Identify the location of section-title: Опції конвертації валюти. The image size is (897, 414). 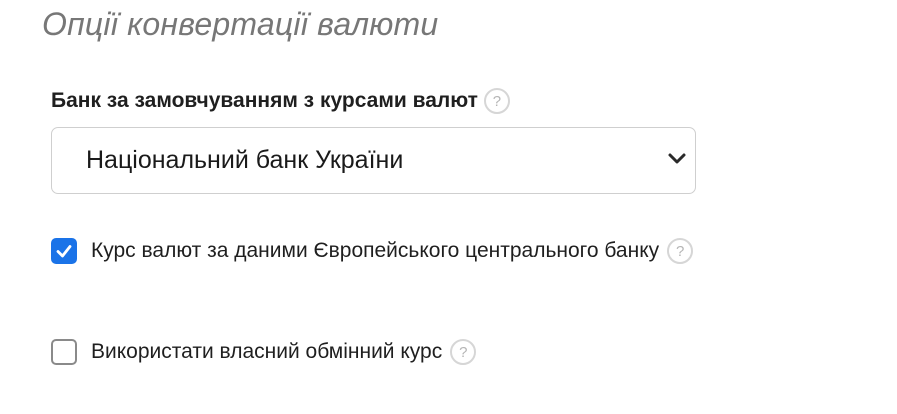
(240, 24).